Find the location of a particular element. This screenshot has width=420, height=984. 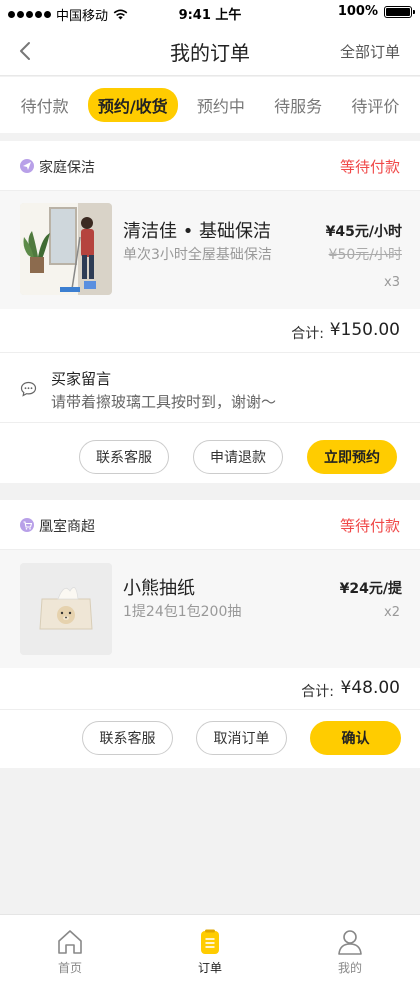

tissue-image is located at coordinates (66, 609).